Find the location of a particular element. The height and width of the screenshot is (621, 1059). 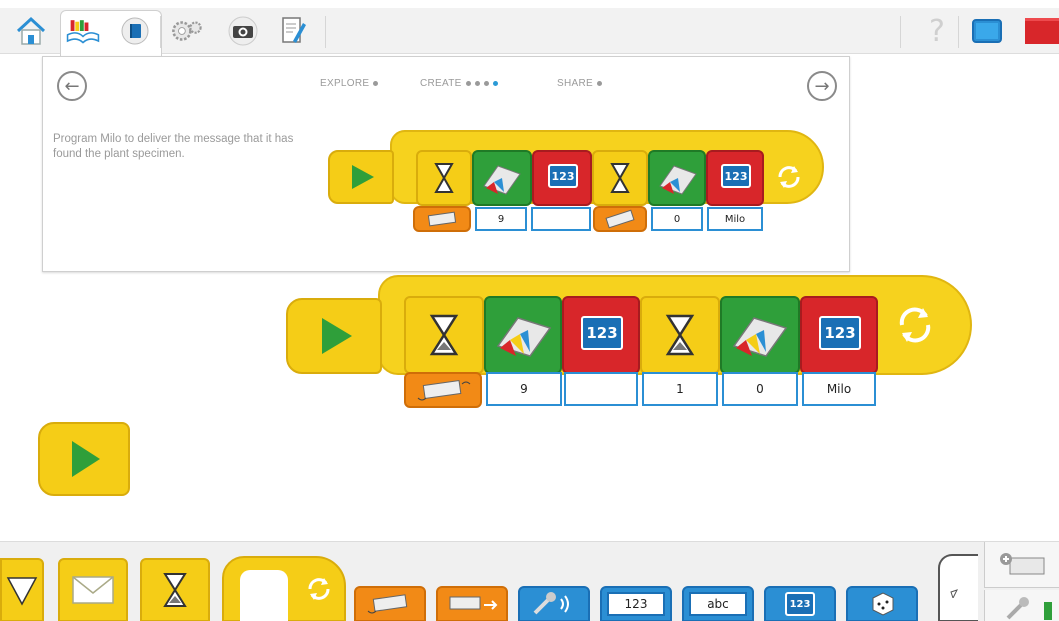

text-input: abc is located at coordinates (718, 604).